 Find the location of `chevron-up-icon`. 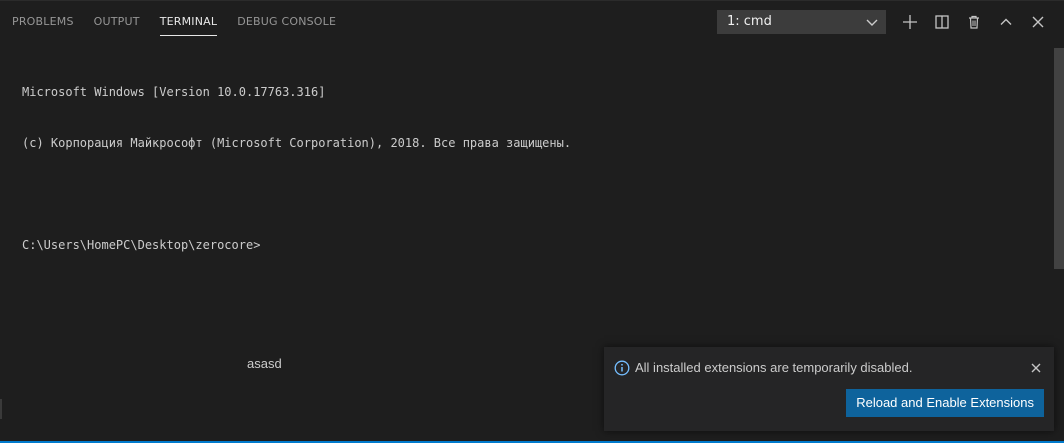

chevron-up-icon is located at coordinates (1006, 21).